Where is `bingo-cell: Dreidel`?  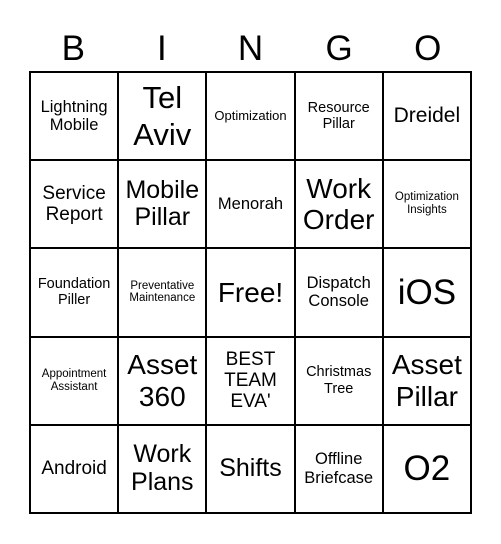 bingo-cell: Dreidel is located at coordinates (426, 116).